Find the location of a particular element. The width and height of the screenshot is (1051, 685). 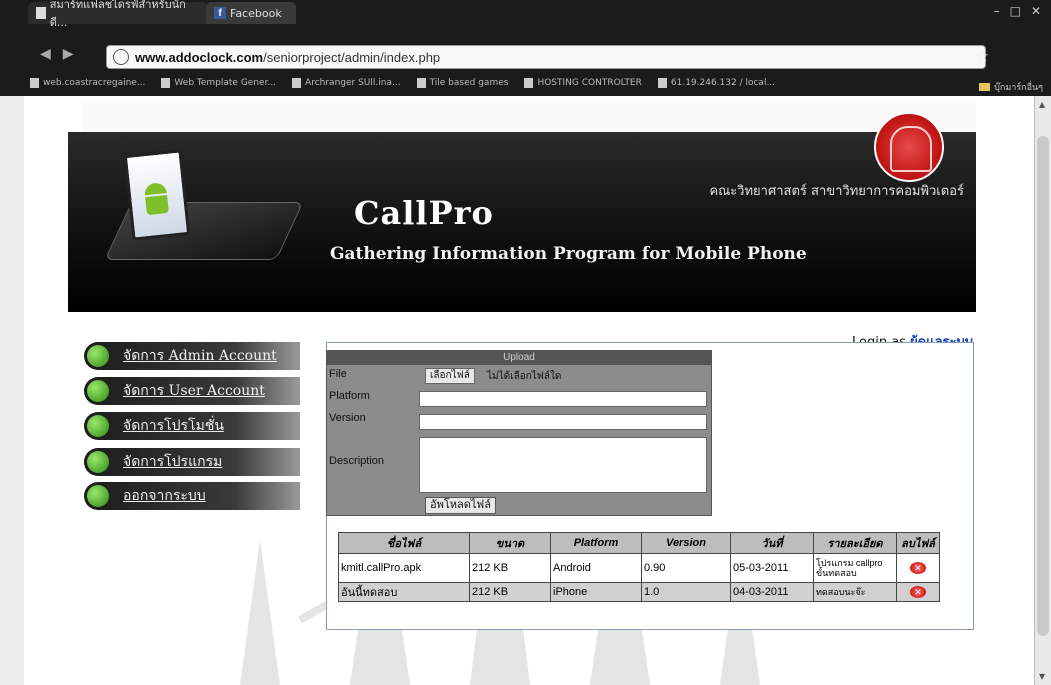

version-input is located at coordinates (563, 422).